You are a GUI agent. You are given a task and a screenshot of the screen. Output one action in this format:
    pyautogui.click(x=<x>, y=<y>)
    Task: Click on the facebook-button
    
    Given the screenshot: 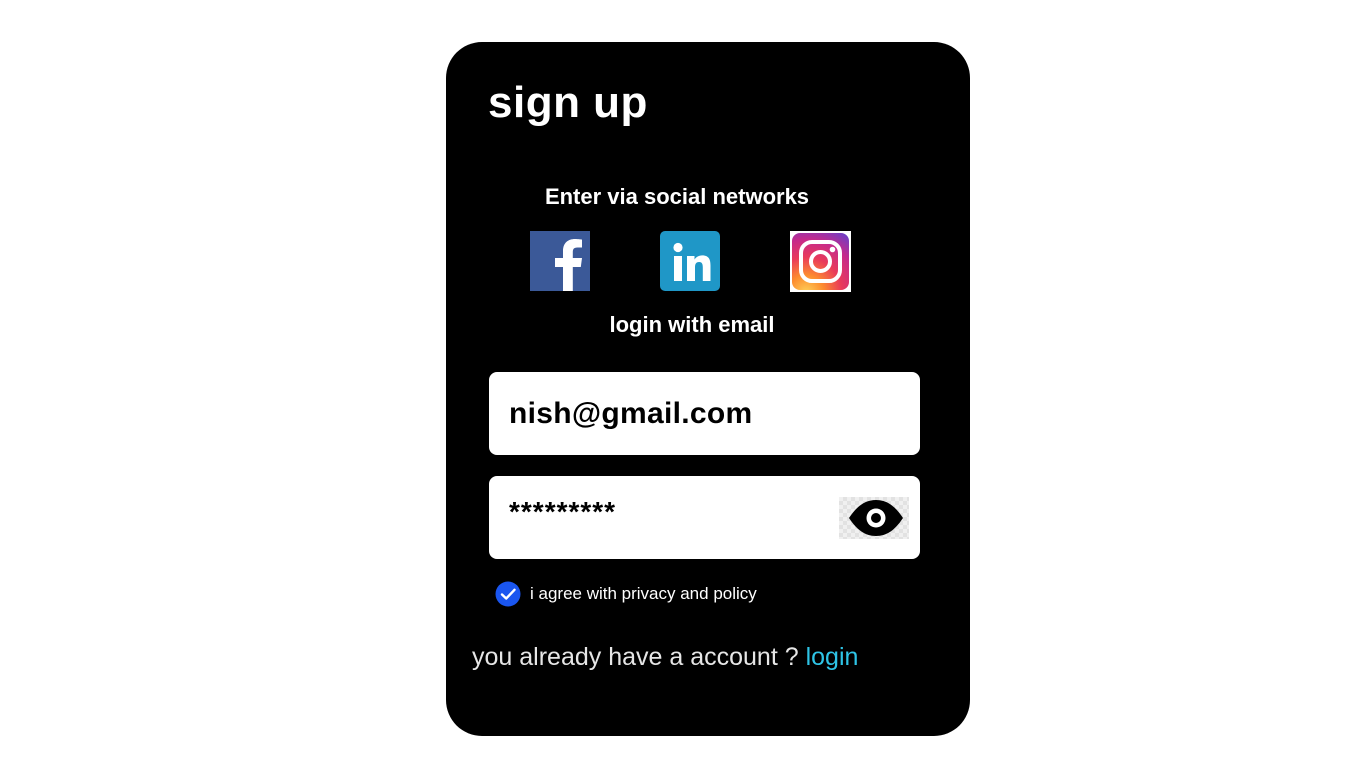 What is the action you would take?
    pyautogui.click(x=560, y=261)
    